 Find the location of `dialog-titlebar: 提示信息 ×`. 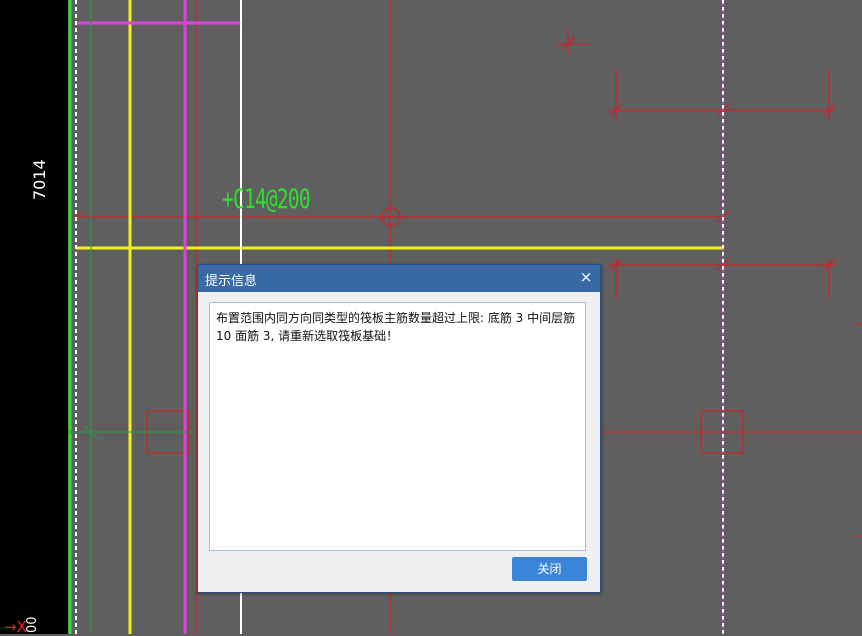

dialog-titlebar: 提示信息 × is located at coordinates (399, 278).